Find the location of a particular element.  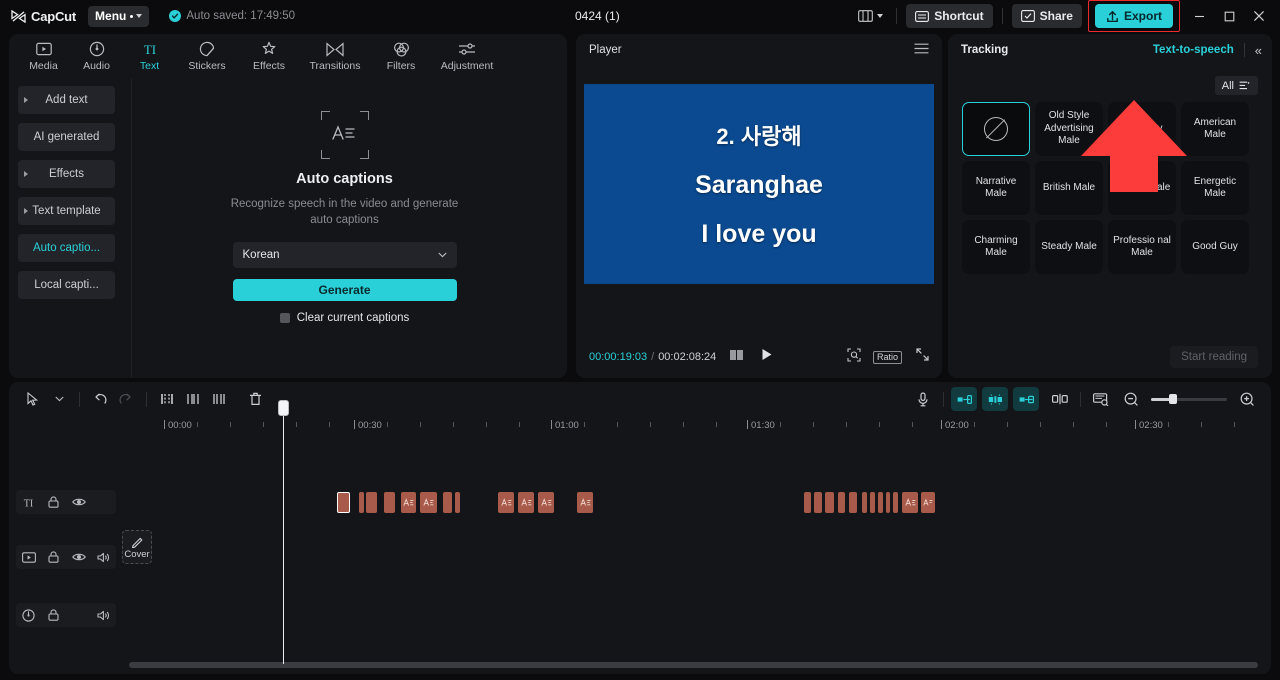

menu-button: Menu is located at coordinates (119, 16).